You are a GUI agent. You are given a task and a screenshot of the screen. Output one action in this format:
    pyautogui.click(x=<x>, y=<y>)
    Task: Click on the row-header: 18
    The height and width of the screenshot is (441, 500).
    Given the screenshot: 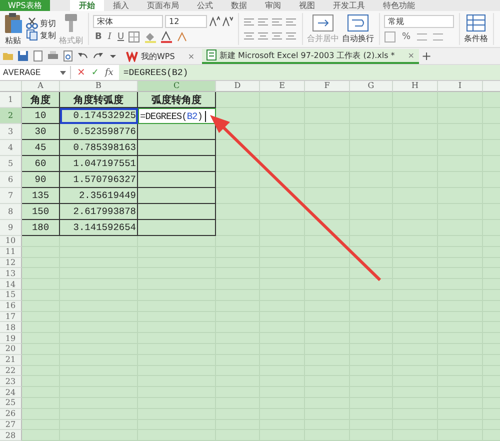 What is the action you would take?
    pyautogui.click(x=11, y=328)
    